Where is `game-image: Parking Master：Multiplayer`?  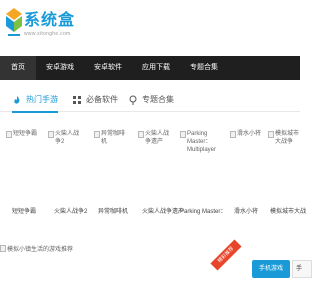 game-image: Parking Master：Multiplayer is located at coordinates (198, 142).